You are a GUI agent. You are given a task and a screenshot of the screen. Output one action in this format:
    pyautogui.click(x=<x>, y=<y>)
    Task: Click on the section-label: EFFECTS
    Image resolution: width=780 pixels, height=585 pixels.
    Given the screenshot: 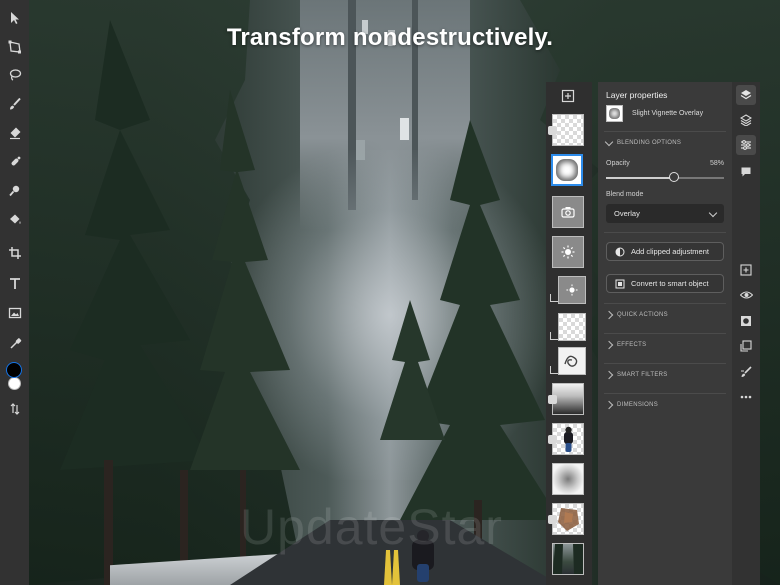 What is the action you would take?
    pyautogui.click(x=632, y=345)
    